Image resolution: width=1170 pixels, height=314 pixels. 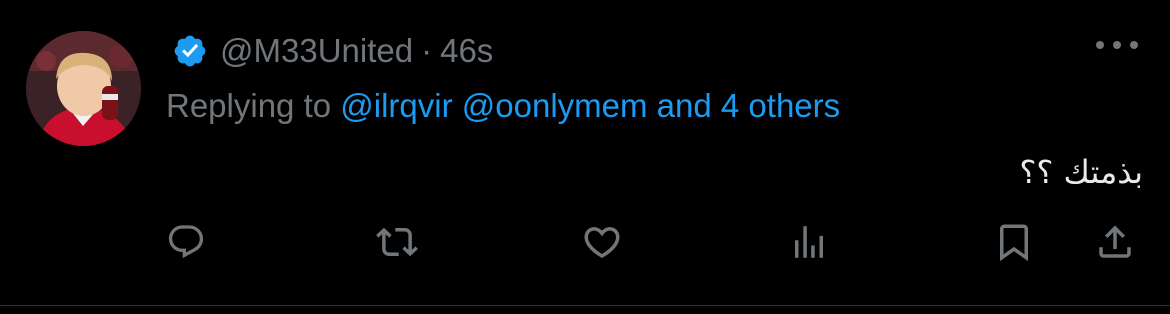 I want to click on timestamp: 46s, so click(x=466, y=51).